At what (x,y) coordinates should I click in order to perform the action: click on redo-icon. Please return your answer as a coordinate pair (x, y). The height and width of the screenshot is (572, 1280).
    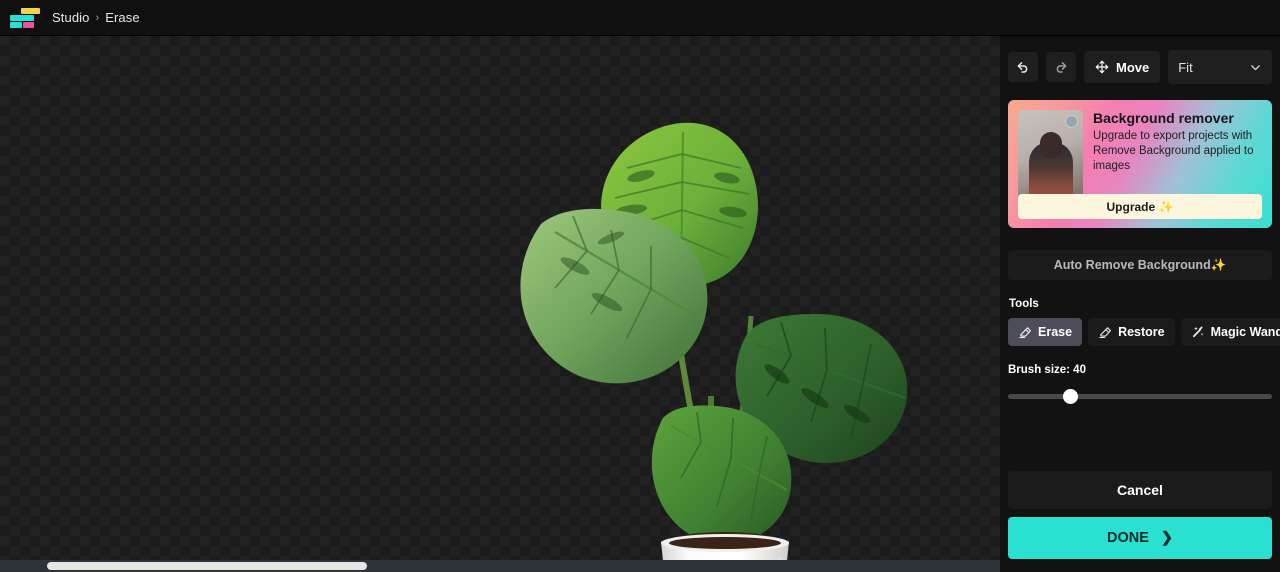
    Looking at the image, I should click on (1061, 67).